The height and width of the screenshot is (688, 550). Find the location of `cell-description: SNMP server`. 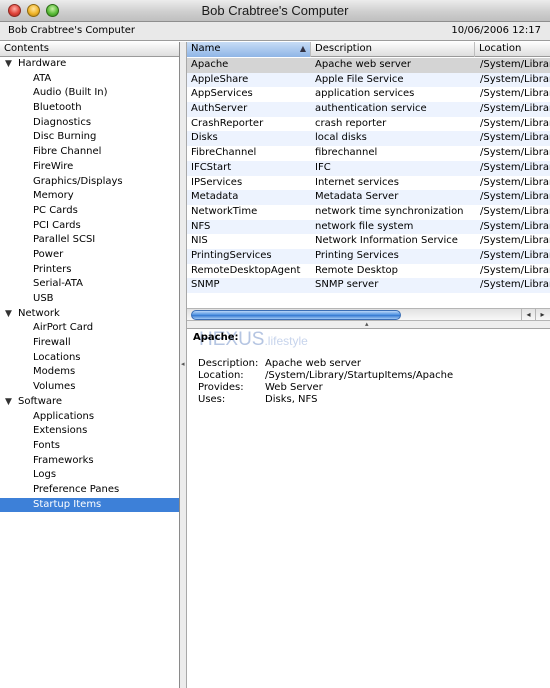

cell-description: SNMP server is located at coordinates (347, 285).